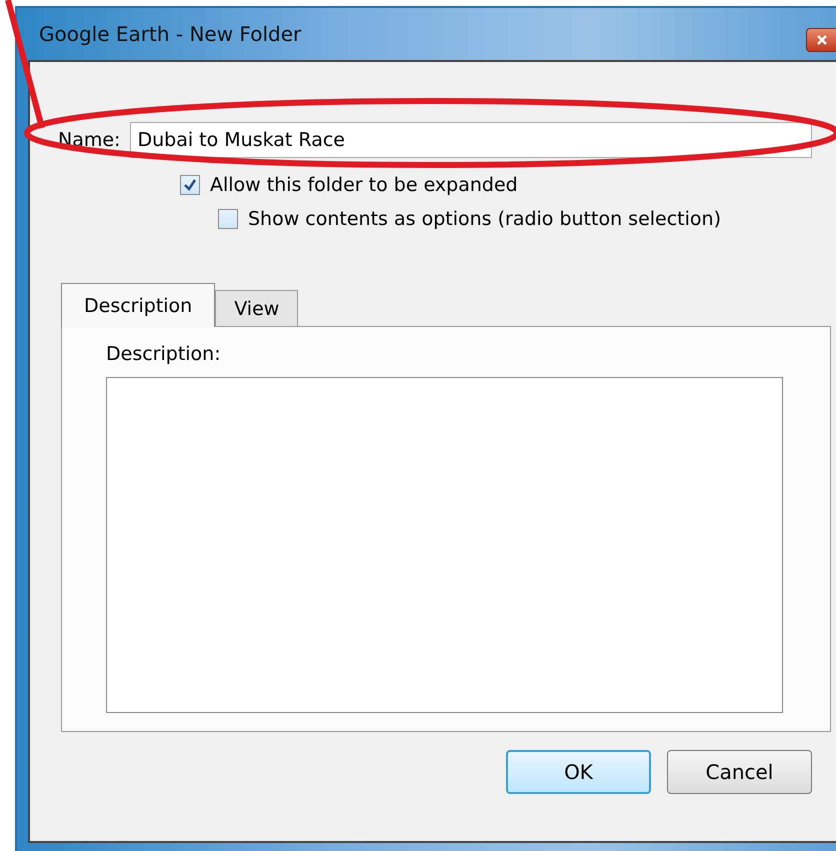 This screenshot has height=851, width=836. What do you see at coordinates (256, 308) in the screenshot?
I see `tab: View` at bounding box center [256, 308].